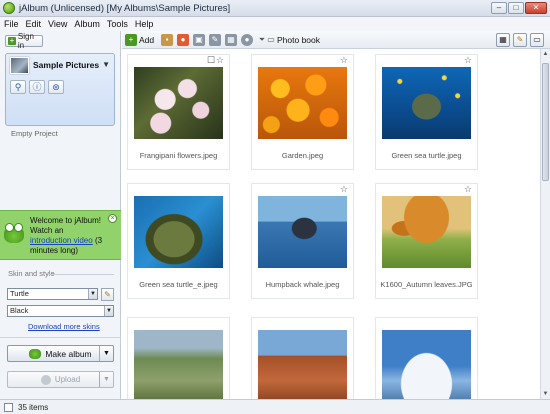  Describe the element at coordinates (60, 353) in the screenshot. I see `make-album-button: Make album ▼` at that location.